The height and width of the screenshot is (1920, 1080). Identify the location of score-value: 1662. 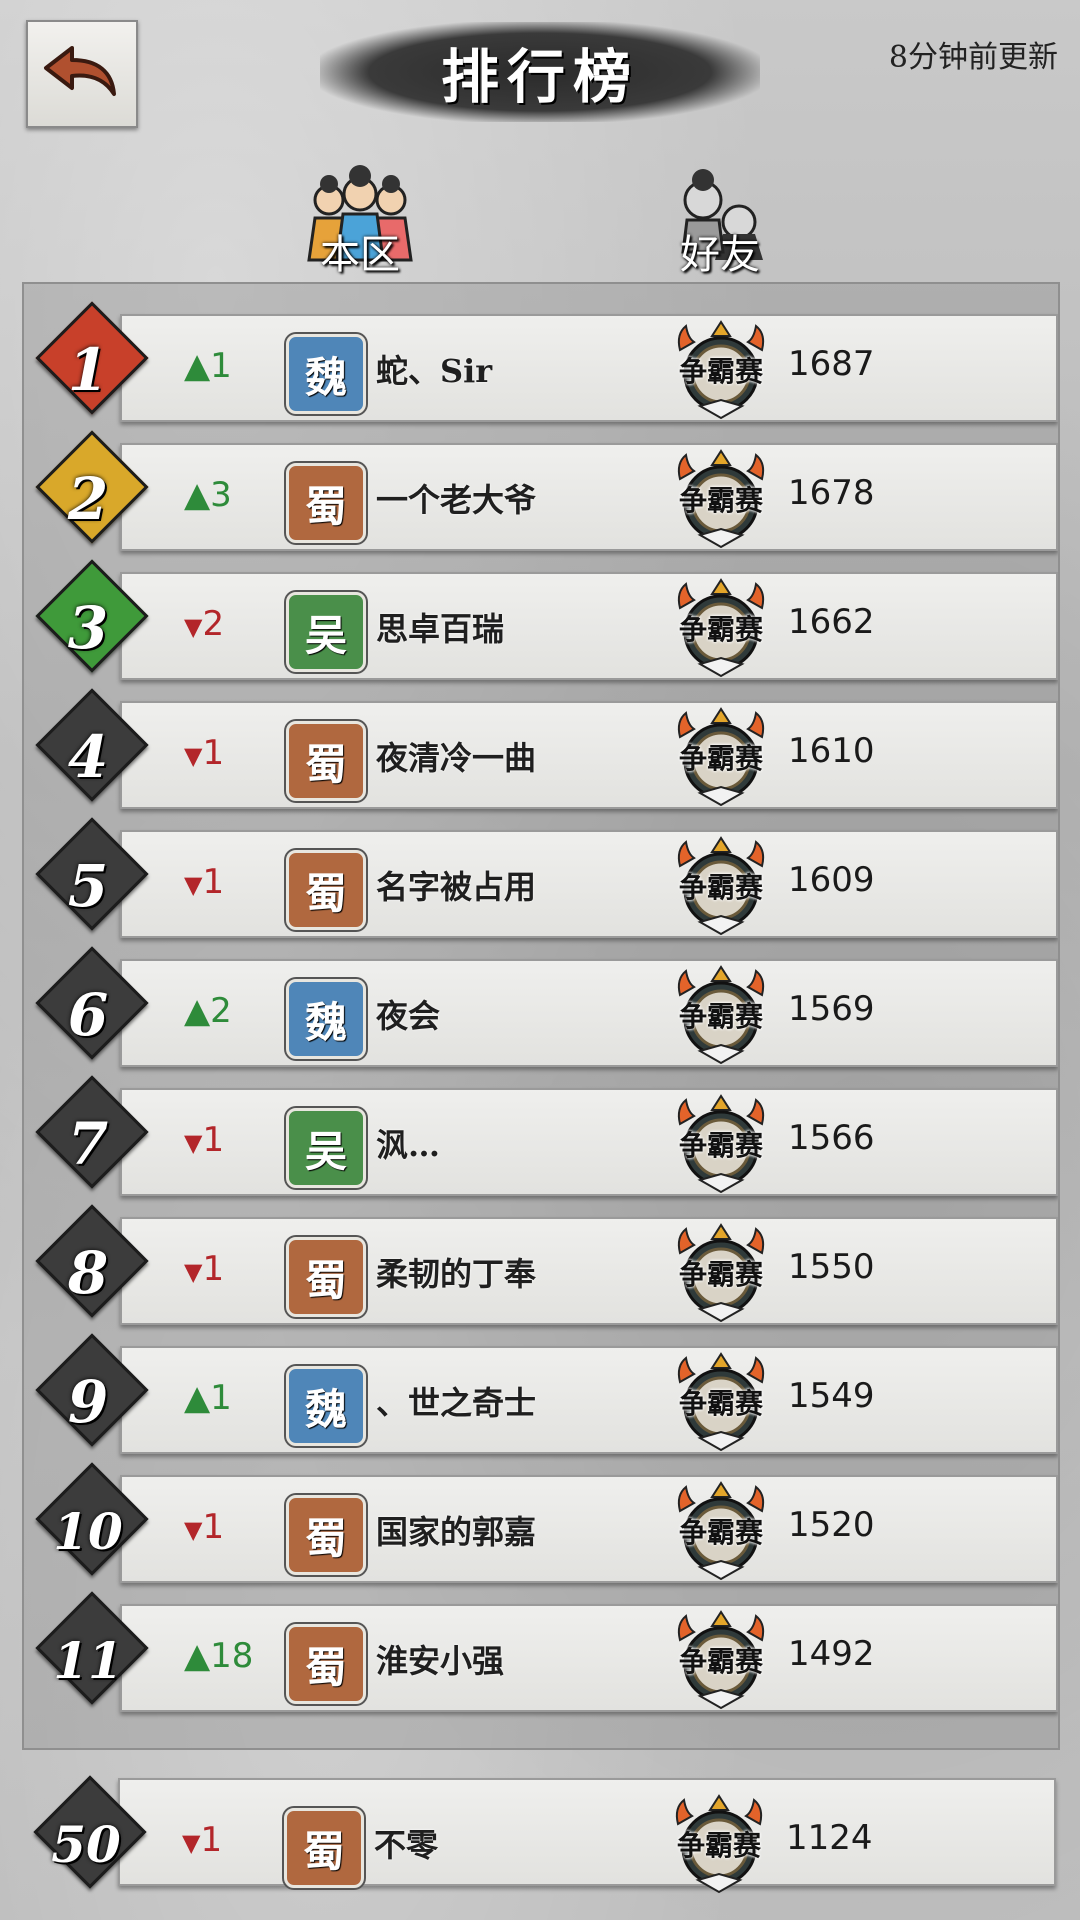
(831, 622).